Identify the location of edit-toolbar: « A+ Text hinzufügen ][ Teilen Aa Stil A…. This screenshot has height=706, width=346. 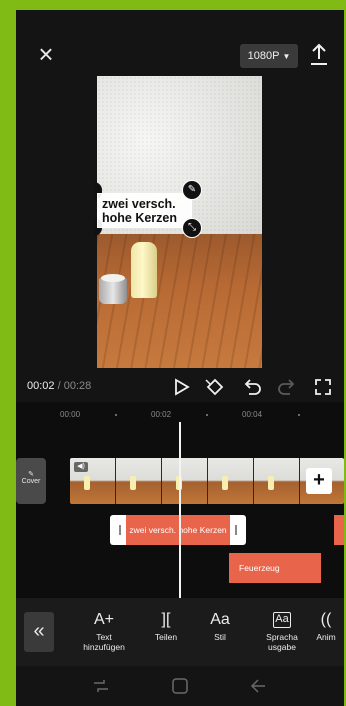
(180, 632).